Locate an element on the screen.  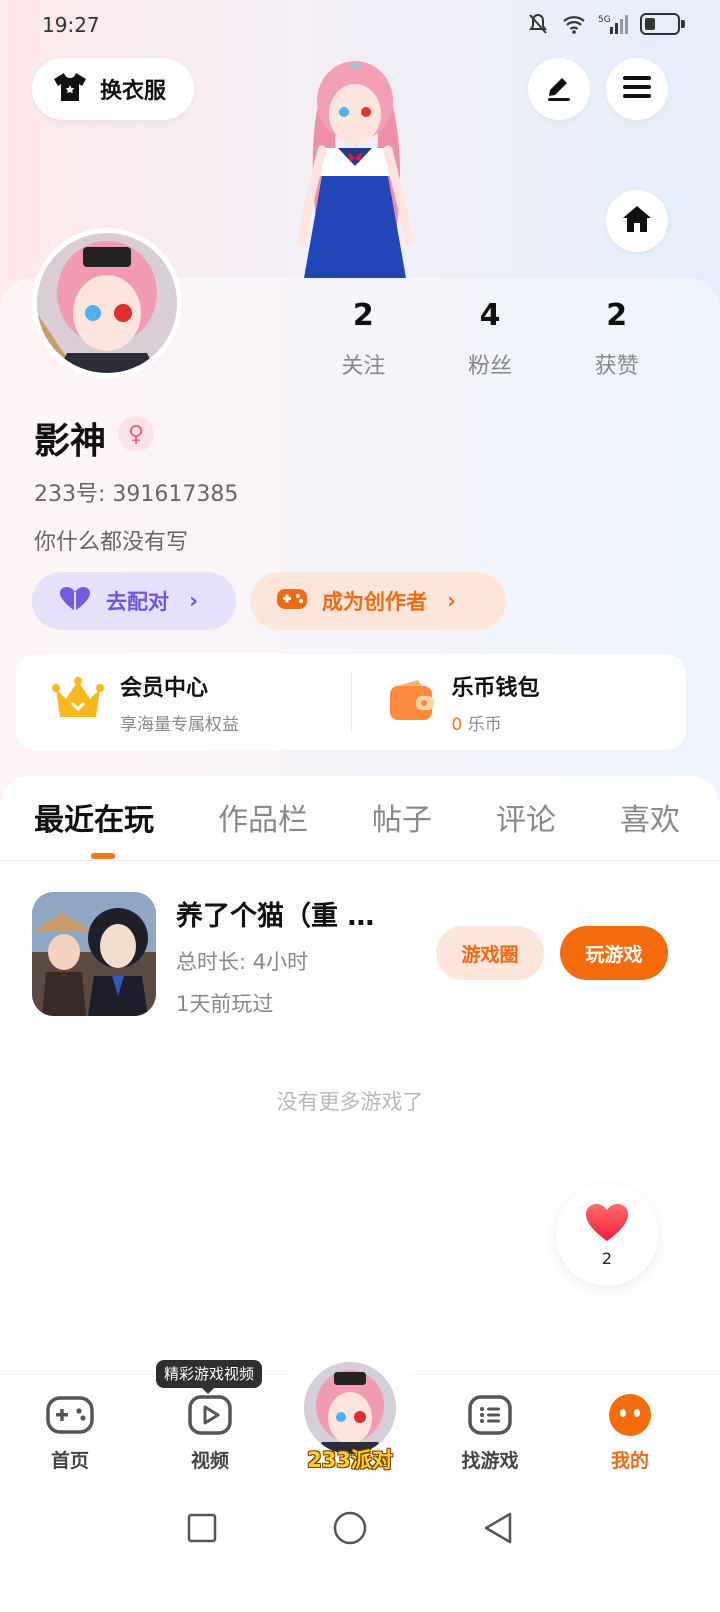
character-avatar-figure is located at coordinates (355, 167).